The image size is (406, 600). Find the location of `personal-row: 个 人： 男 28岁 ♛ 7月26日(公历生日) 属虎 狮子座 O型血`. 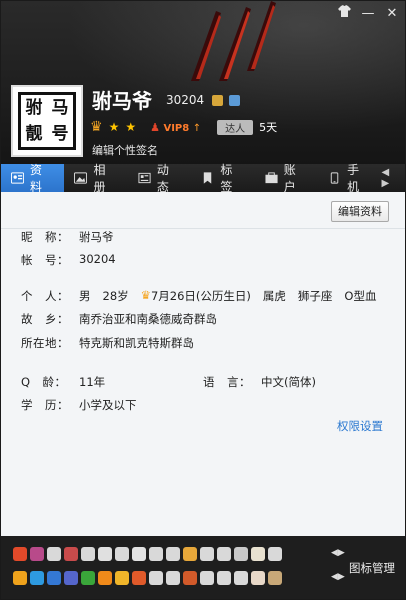

personal-row: 个 人： 男 28岁 ♛ 7月26日(公历生日) 属虎 狮子座 O型血 is located at coordinates (198, 296).